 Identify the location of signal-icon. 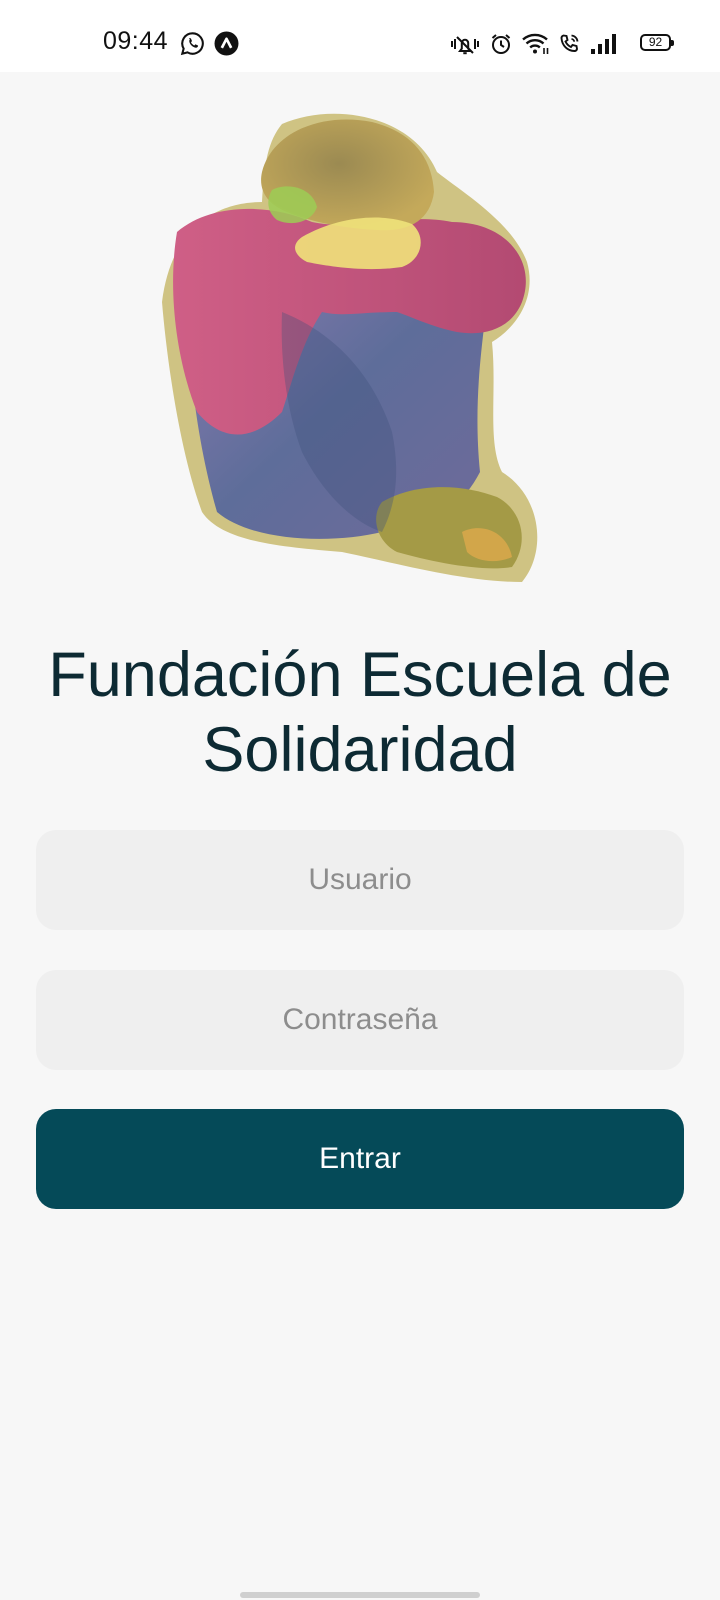
(603, 44).